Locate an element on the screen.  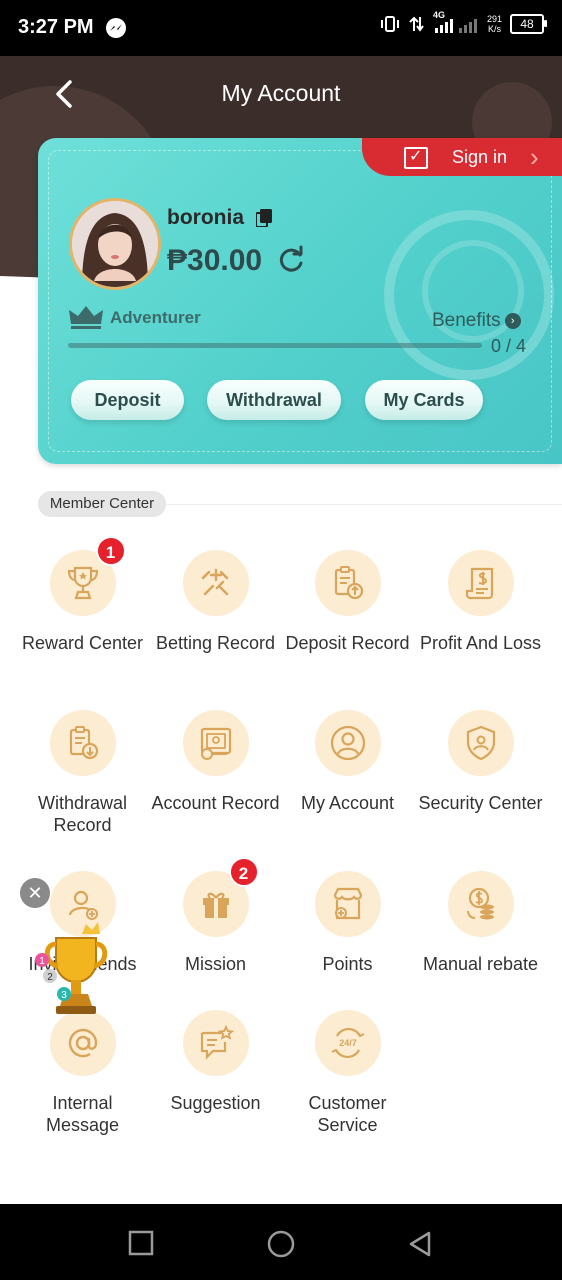
coins-icon is located at coordinates (480, 903).